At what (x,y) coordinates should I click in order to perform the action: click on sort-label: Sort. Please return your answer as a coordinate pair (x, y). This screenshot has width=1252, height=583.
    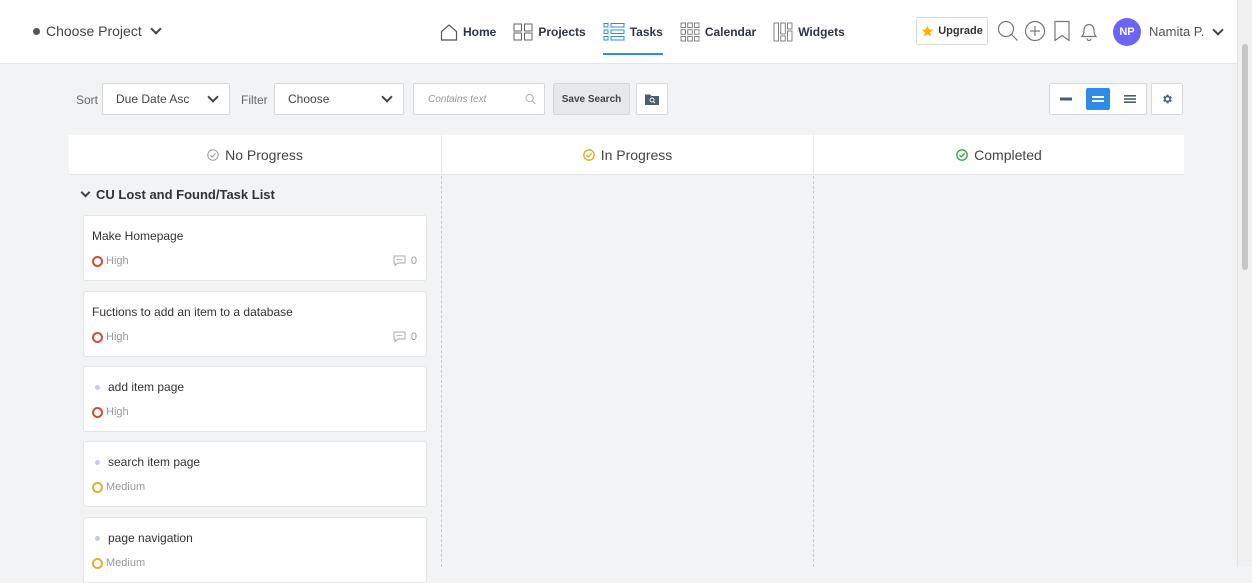
    Looking at the image, I should click on (87, 100).